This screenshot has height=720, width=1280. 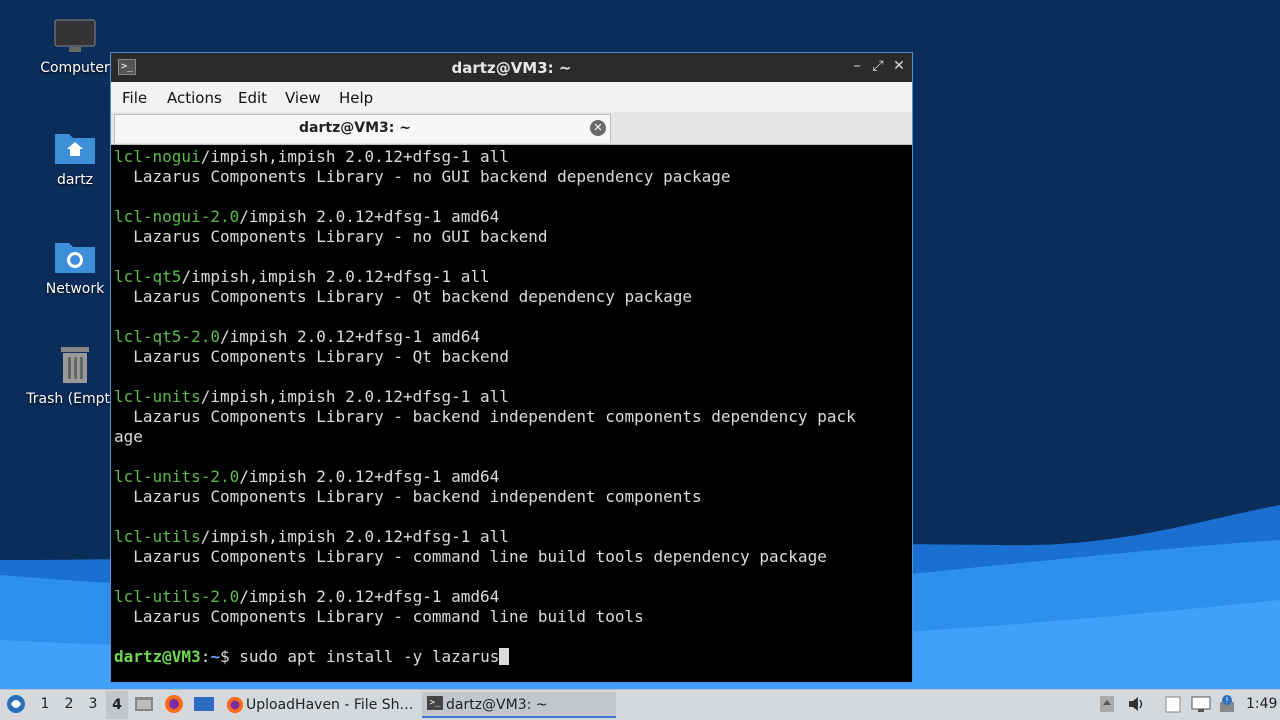 I want to click on keyboard-layout-icon, so click(x=1107, y=706).